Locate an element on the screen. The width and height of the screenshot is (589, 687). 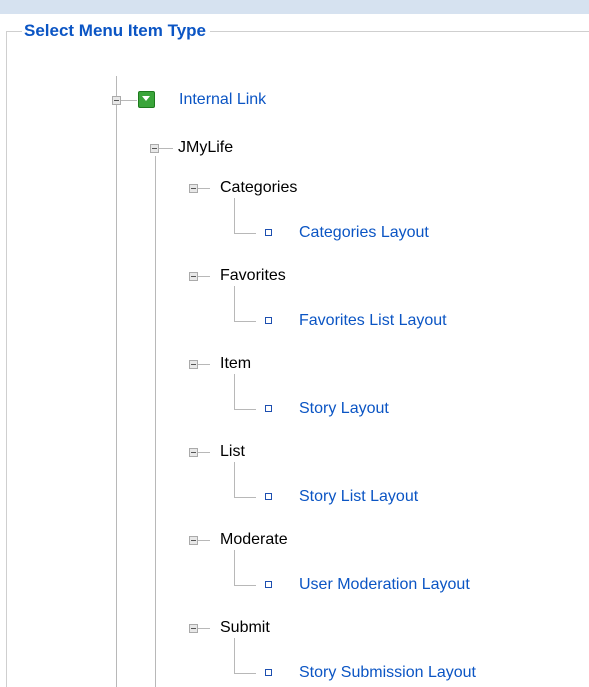
root-stem-line is located at coordinates (116, 381).